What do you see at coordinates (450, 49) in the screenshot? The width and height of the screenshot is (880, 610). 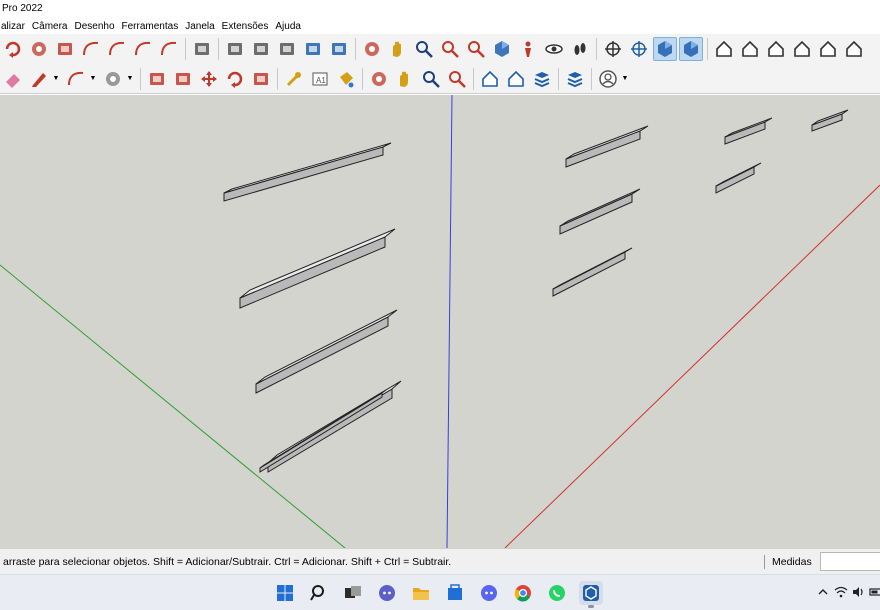 I see `zoom-window-icon` at bounding box center [450, 49].